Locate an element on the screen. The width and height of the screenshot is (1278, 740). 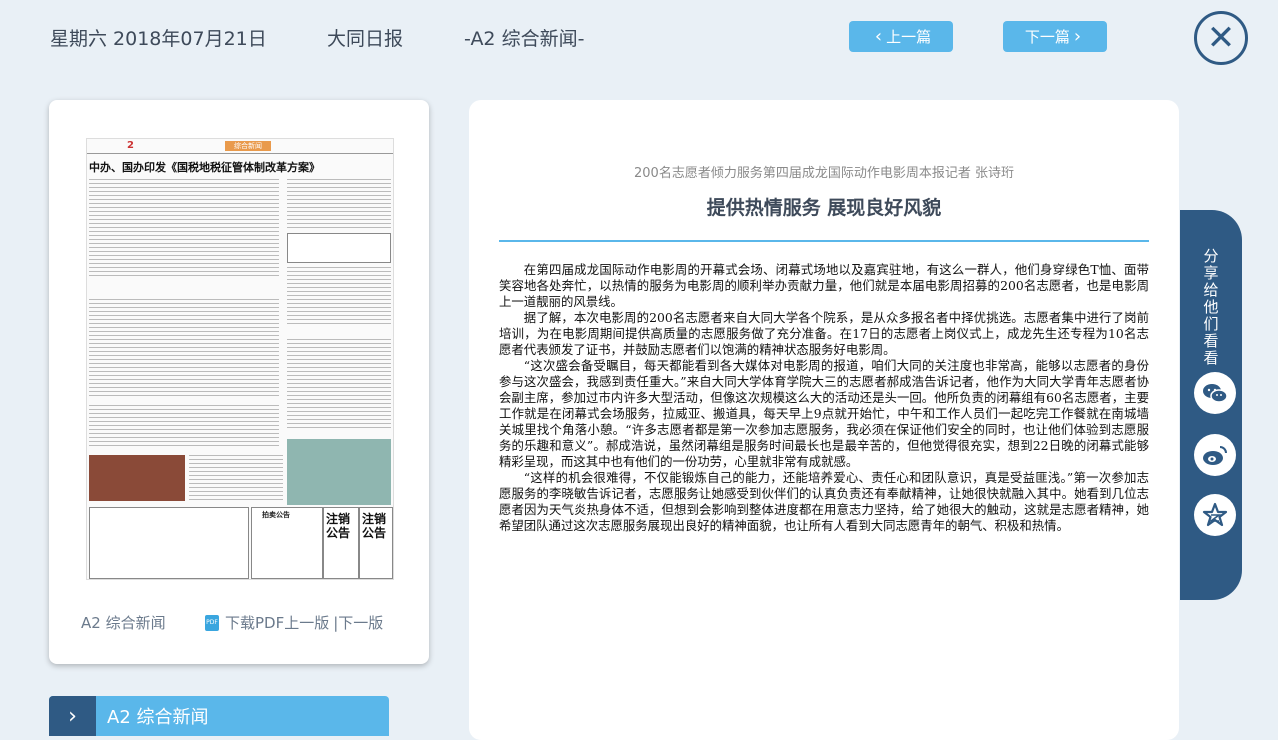
title-divider is located at coordinates (824, 241).